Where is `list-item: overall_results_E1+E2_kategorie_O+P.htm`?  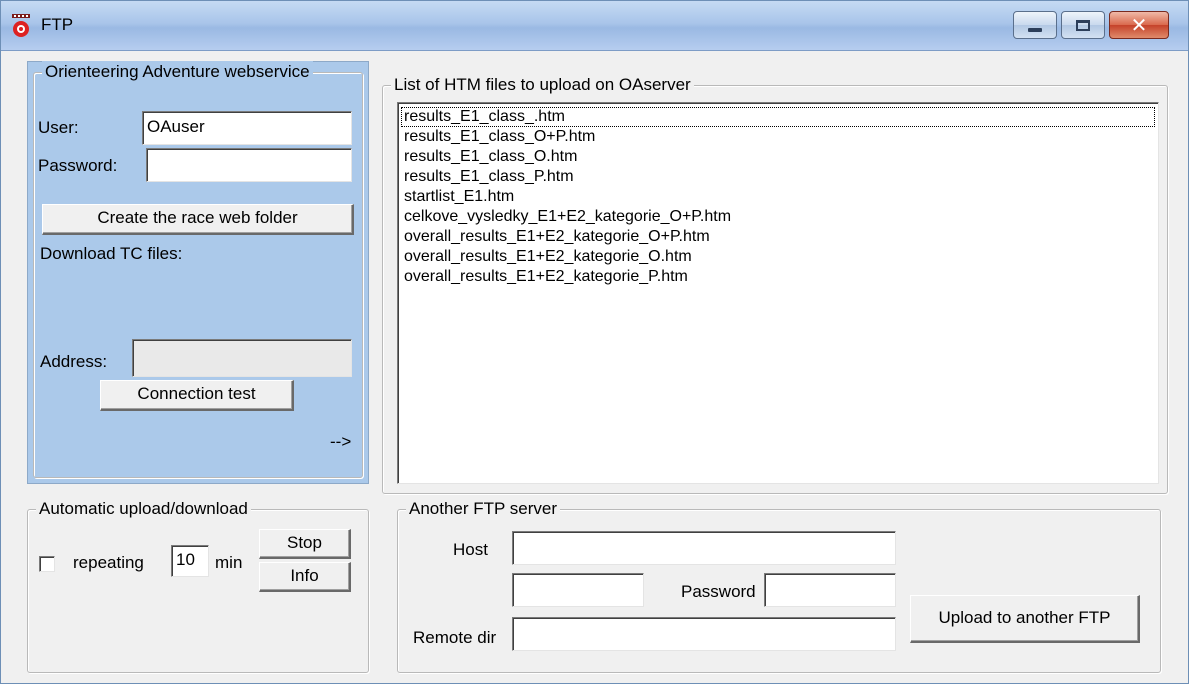
list-item: overall_results_E1+E2_kategorie_O+P.htm is located at coordinates (778, 237).